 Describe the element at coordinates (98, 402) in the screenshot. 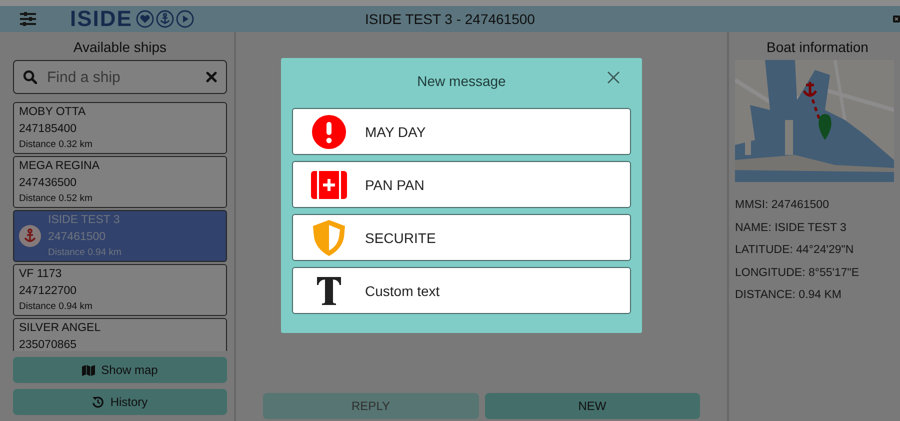

I see `history-icon` at that location.